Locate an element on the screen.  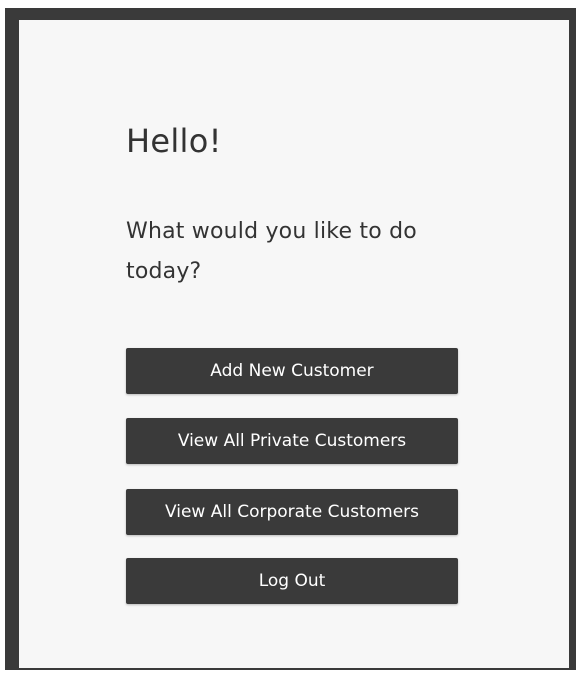
log-out-button: Log Out is located at coordinates (292, 581).